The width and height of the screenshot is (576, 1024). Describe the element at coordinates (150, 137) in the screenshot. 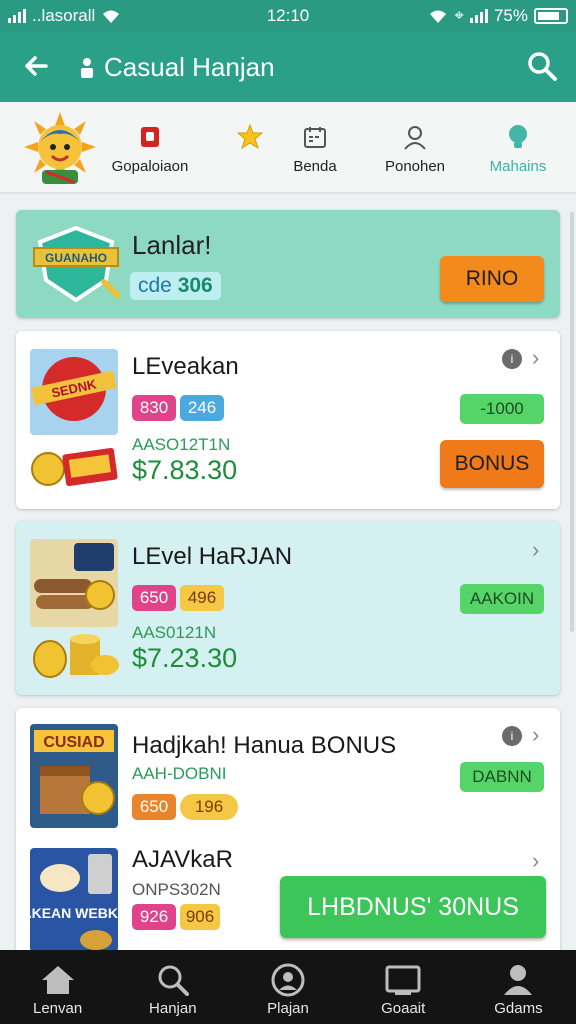

I see `red-badge-icon` at that location.